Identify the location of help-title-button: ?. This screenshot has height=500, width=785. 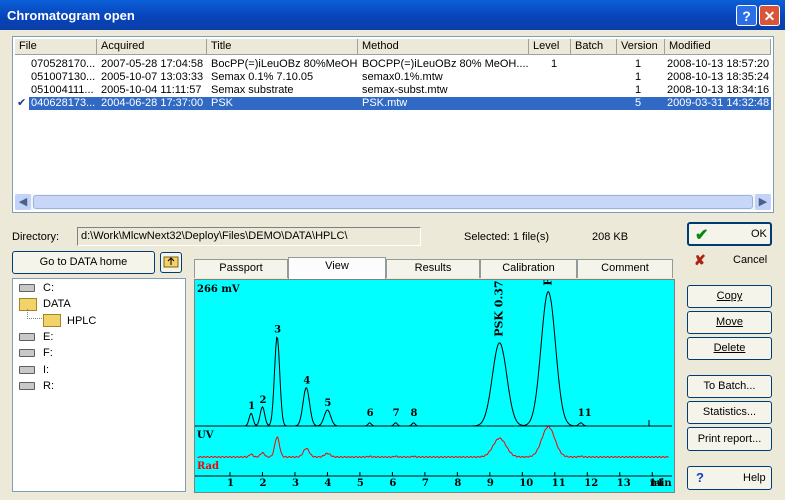
(746, 15).